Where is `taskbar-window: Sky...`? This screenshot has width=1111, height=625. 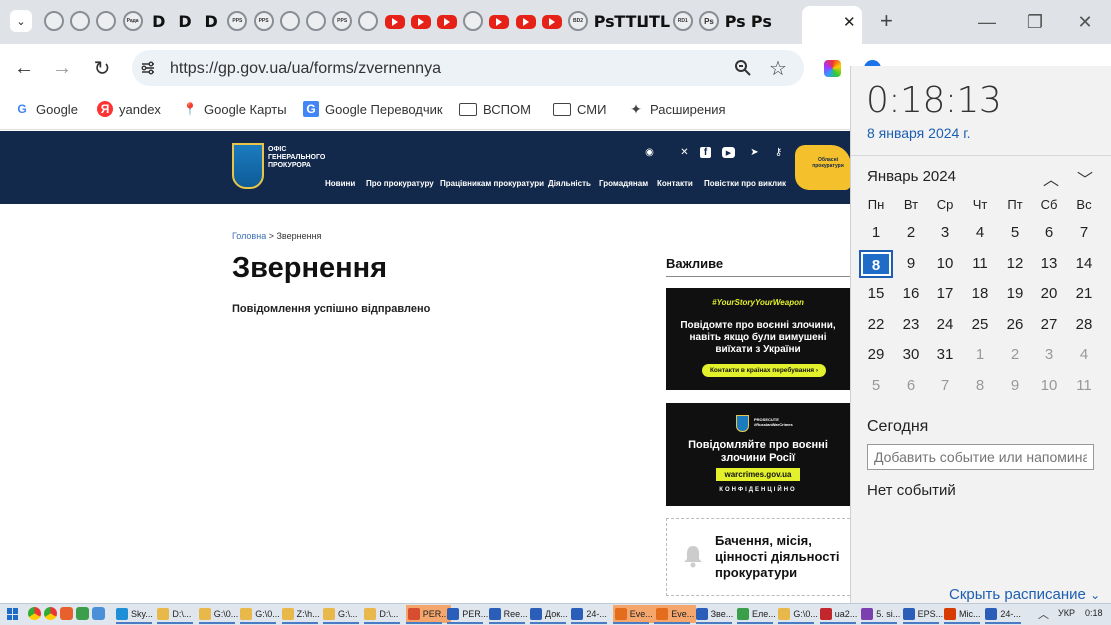 taskbar-window: Sky... is located at coordinates (134, 614).